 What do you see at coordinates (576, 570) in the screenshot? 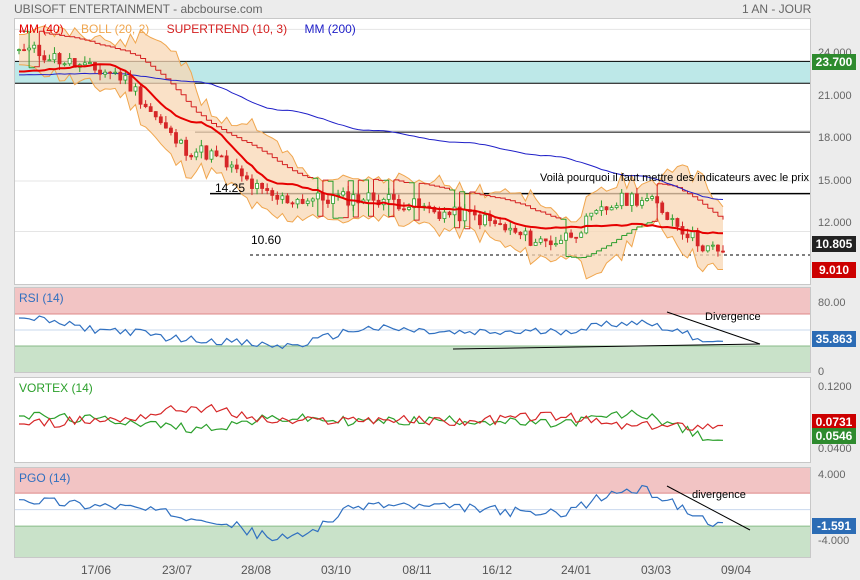
I see `x-tick-7: 24/01` at bounding box center [576, 570].